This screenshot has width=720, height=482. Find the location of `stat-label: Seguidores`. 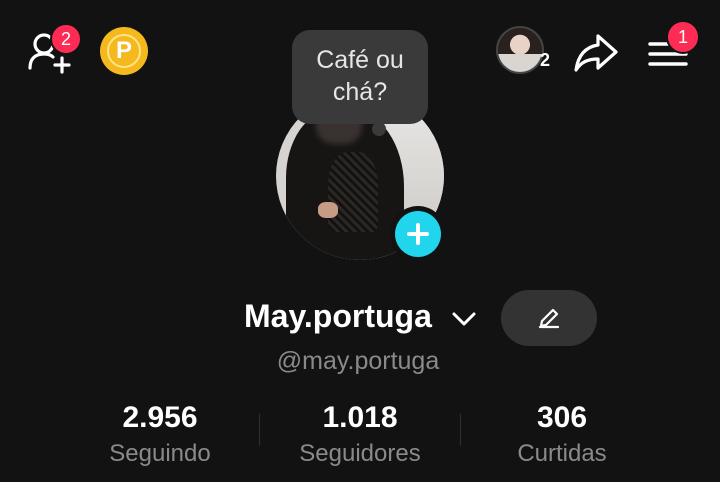

stat-label: Seguidores is located at coordinates (360, 453).